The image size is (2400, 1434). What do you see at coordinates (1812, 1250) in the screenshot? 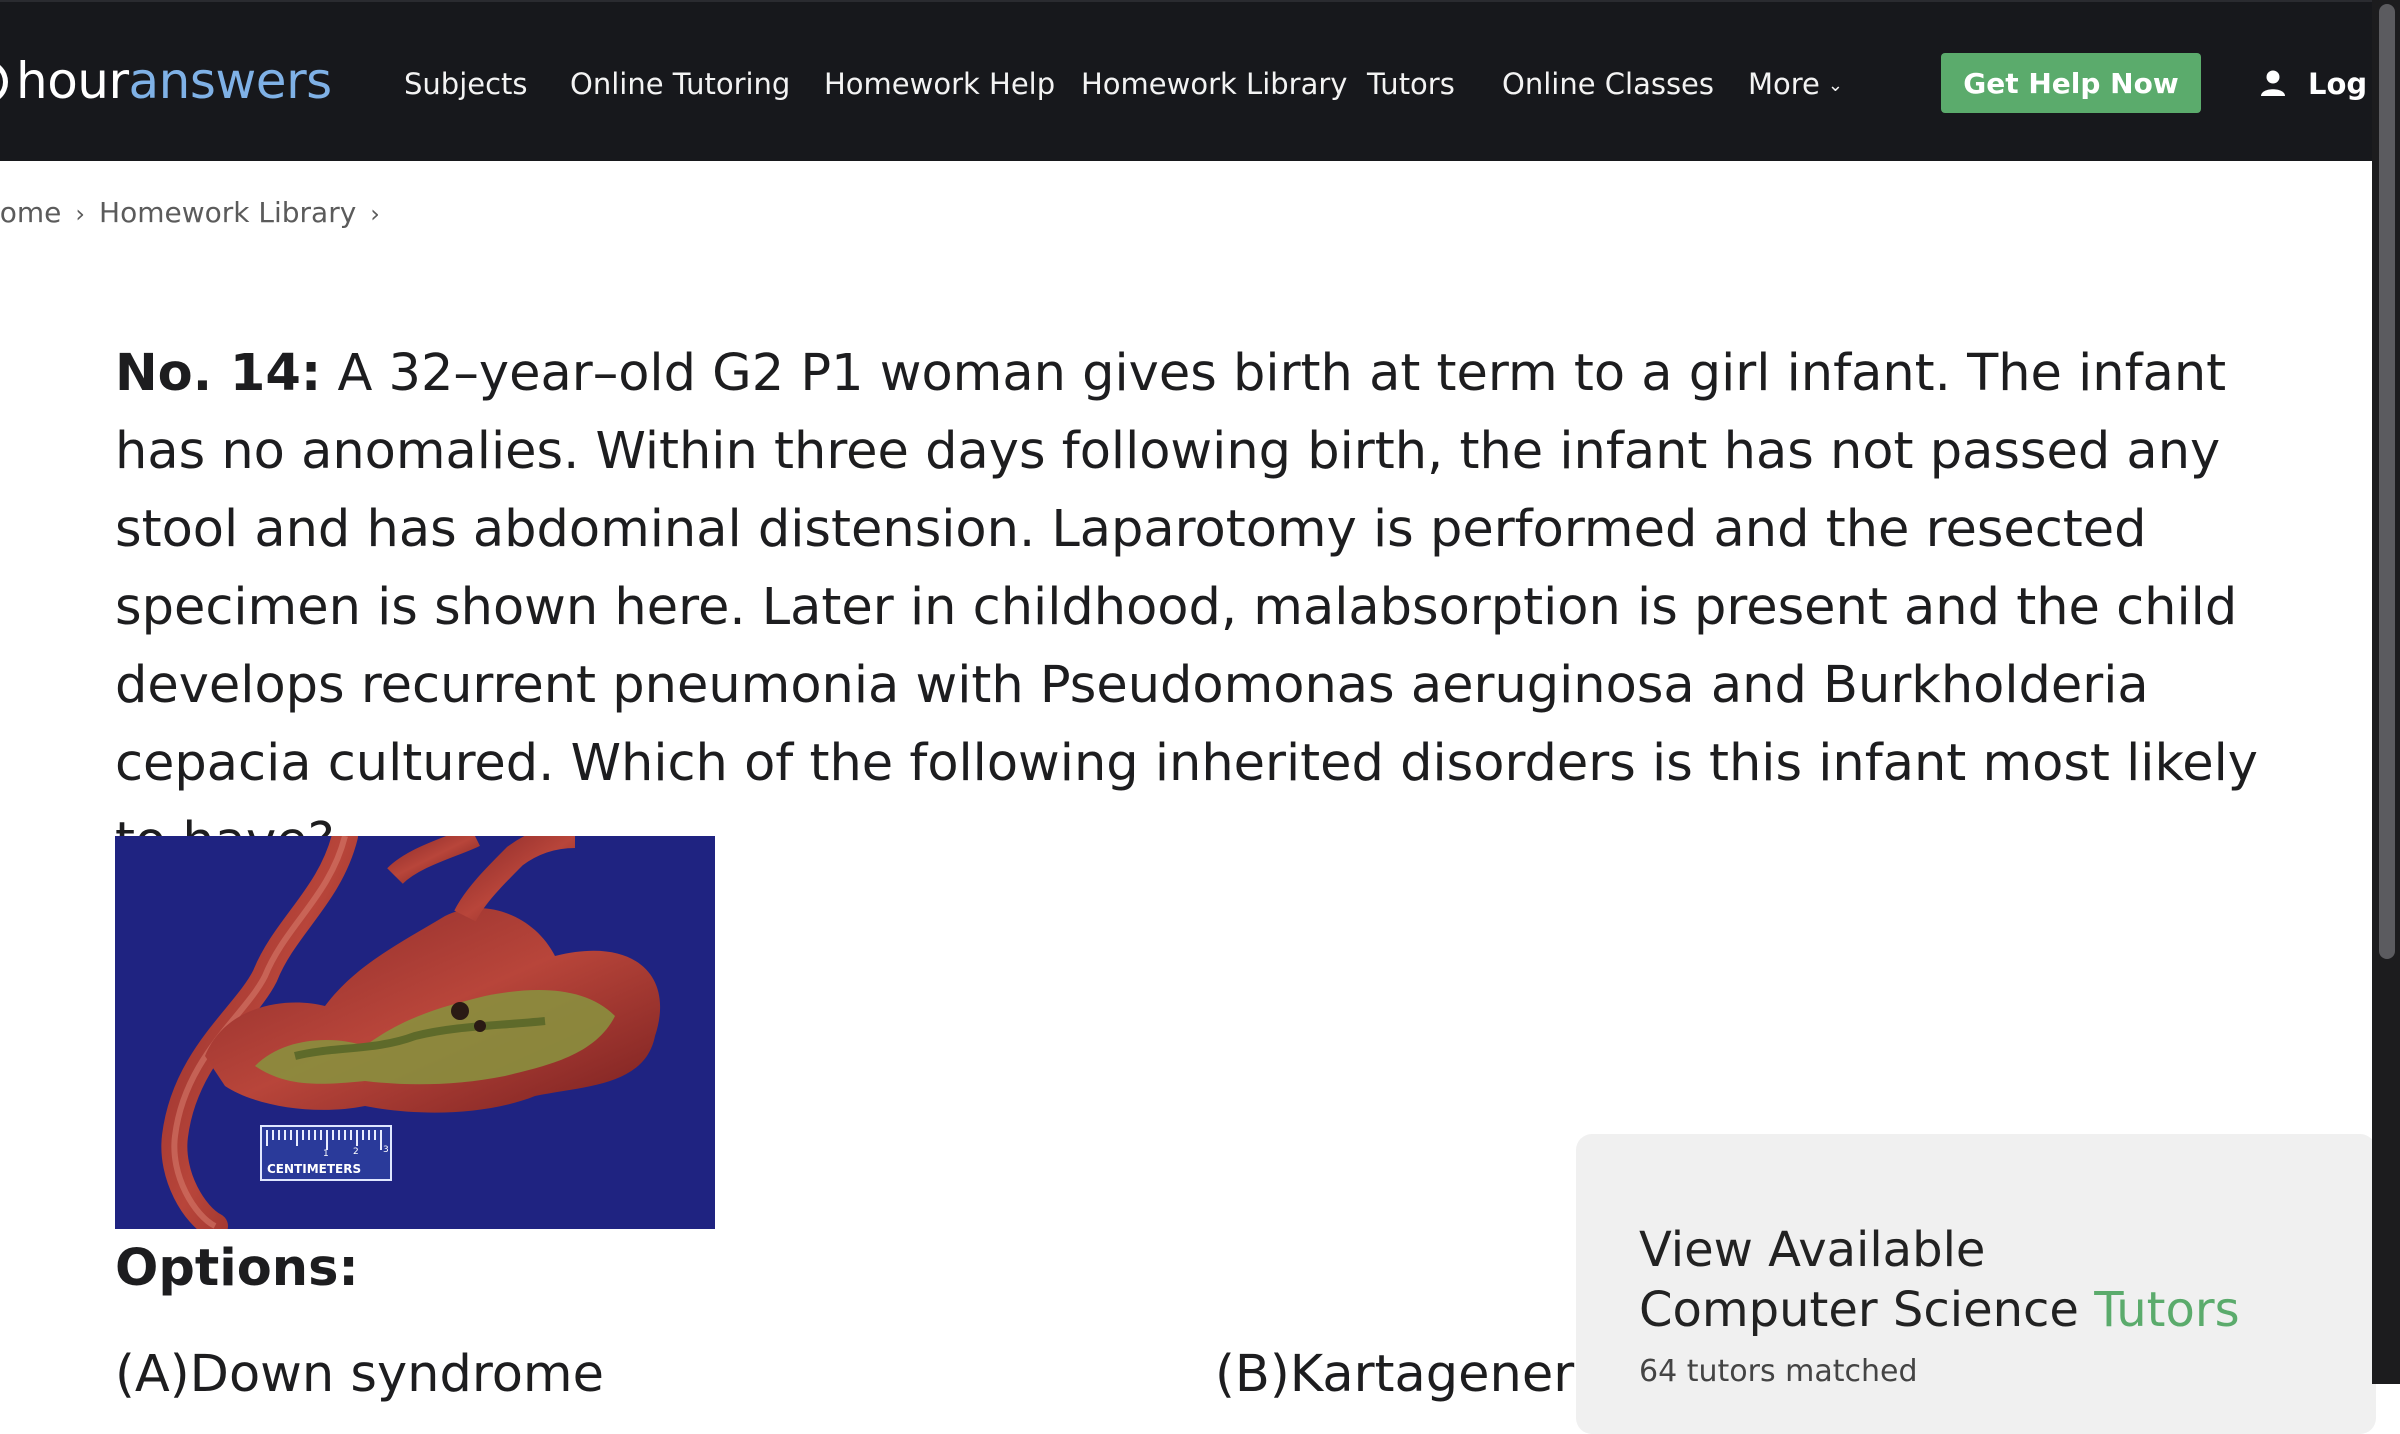
I see `tutor-card-title-line1: View Available` at bounding box center [1812, 1250].